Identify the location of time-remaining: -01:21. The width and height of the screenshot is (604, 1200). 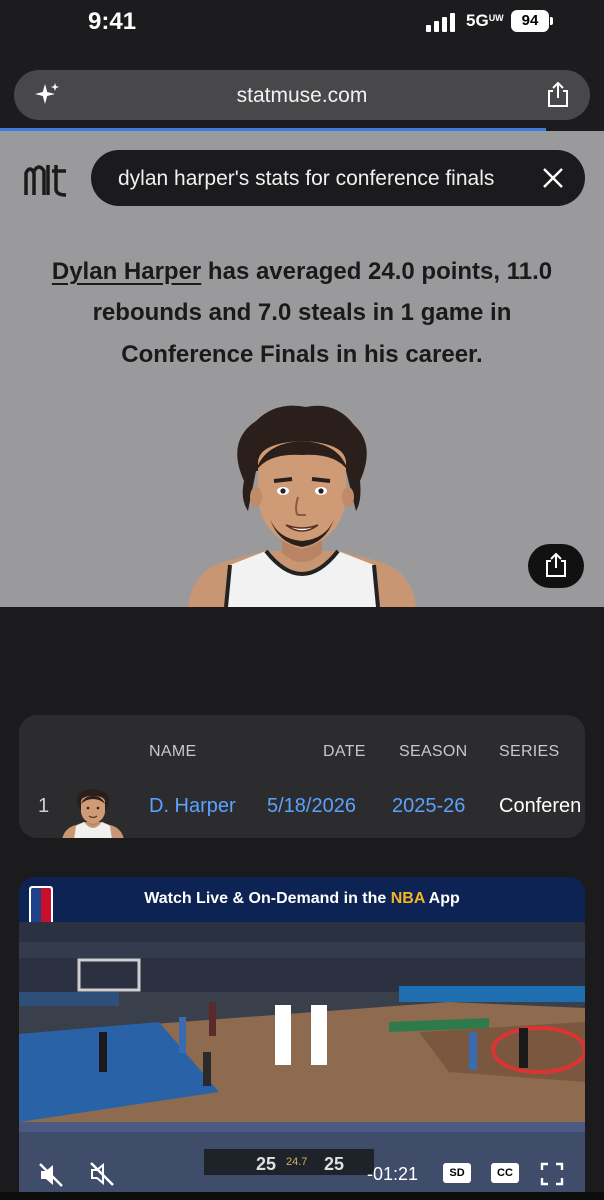
(393, 1174).